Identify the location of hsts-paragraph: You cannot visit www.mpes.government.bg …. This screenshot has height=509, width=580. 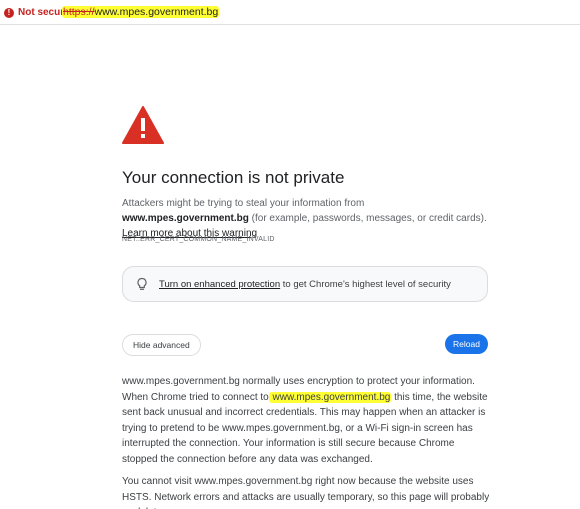
(306, 492).